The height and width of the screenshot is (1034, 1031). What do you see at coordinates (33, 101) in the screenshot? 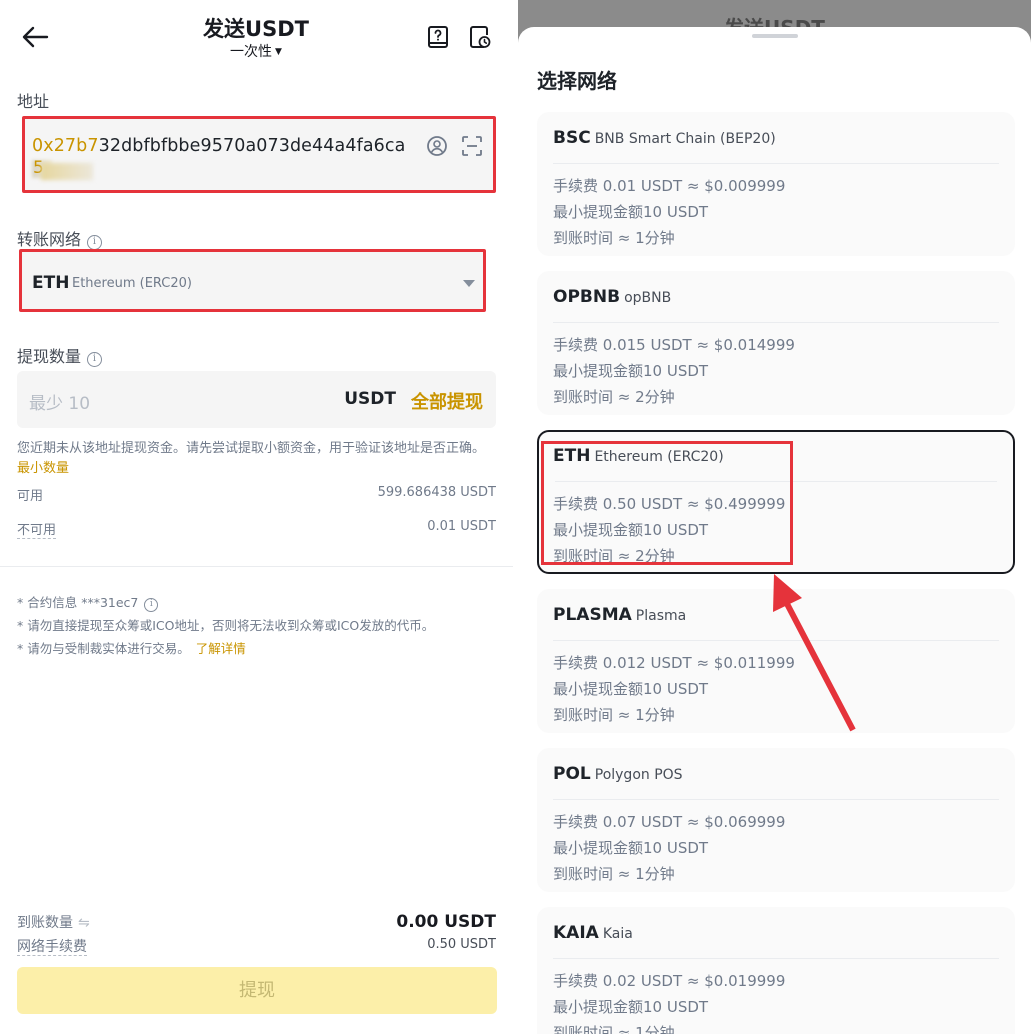
I see `address-label: 地址` at bounding box center [33, 101].